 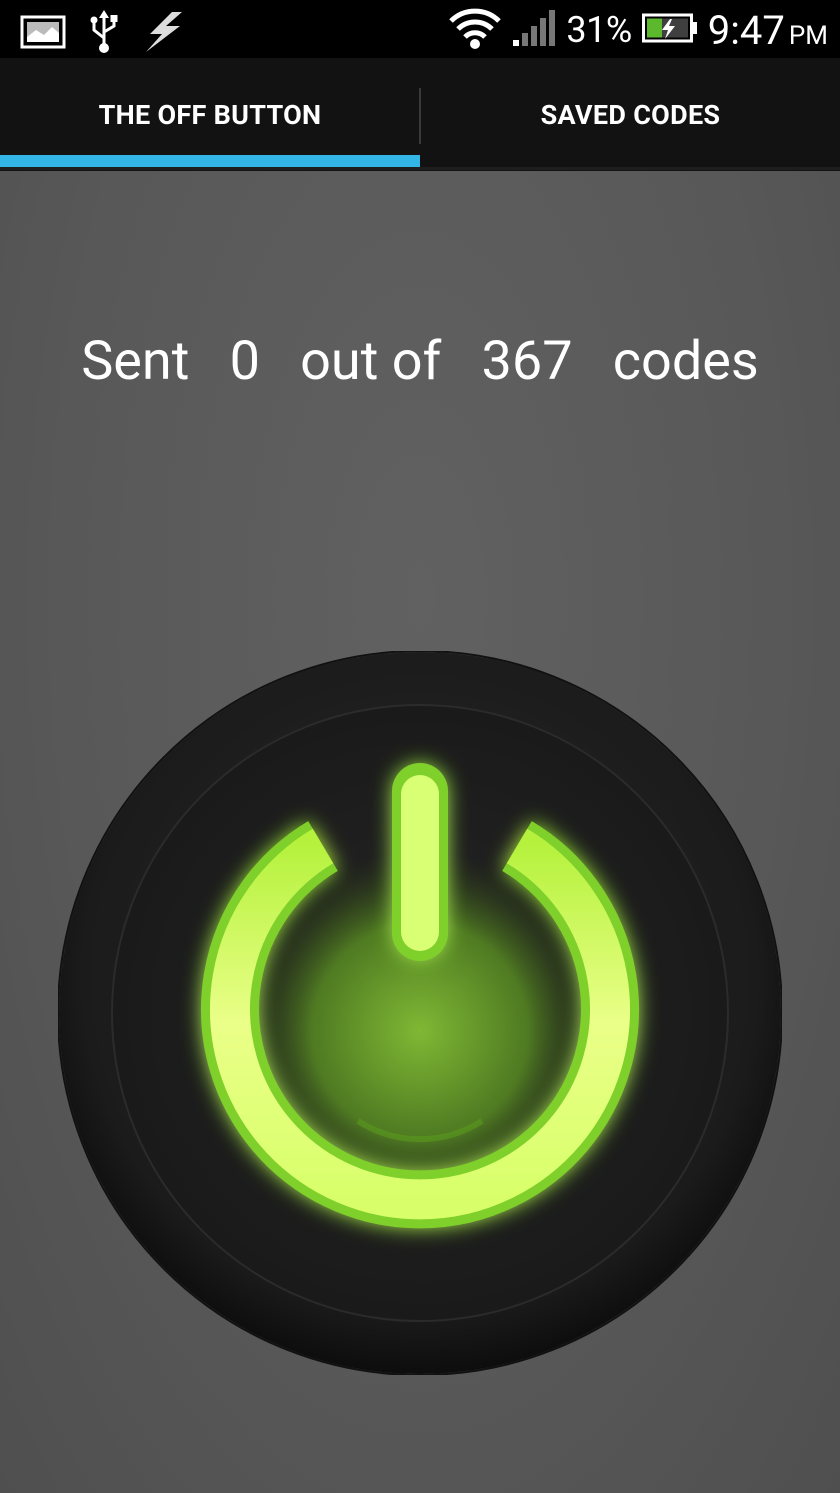 I want to click on sent-count: 0, so click(x=244, y=361).